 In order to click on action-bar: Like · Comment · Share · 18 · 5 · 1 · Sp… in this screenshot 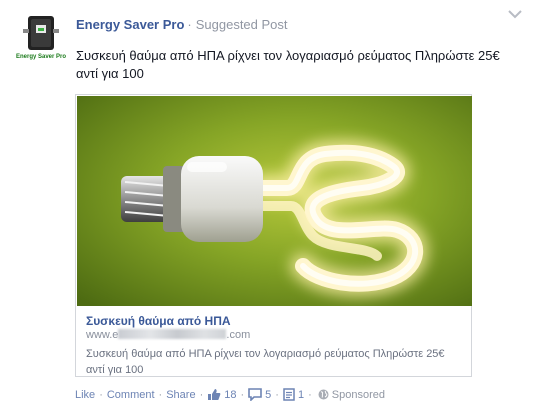, I will do `click(230, 394)`.